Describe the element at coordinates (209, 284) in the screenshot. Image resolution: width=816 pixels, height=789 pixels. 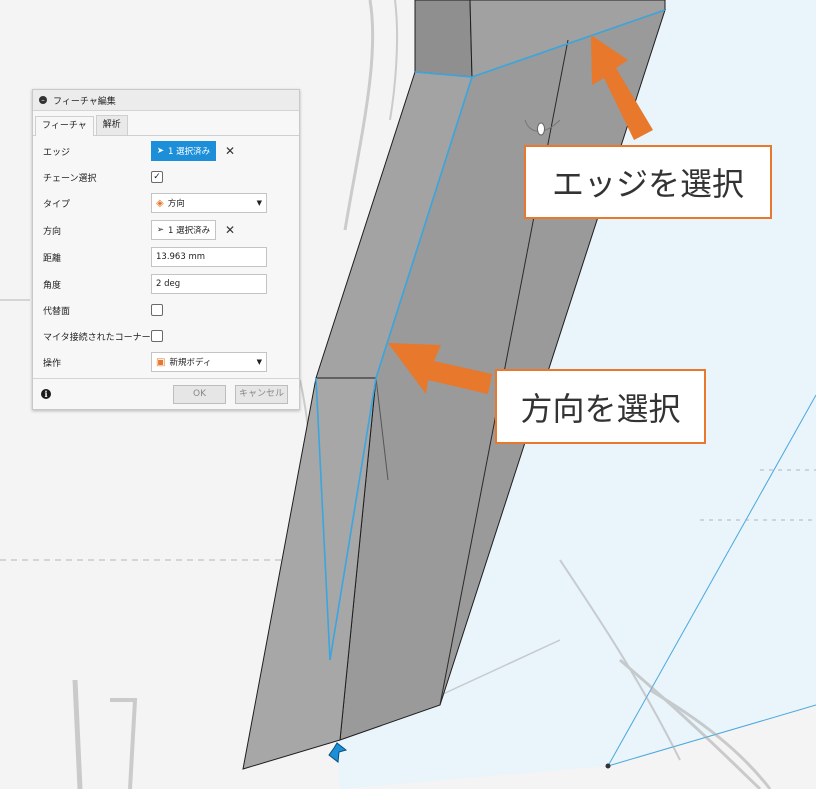
I see `angle-input` at that location.